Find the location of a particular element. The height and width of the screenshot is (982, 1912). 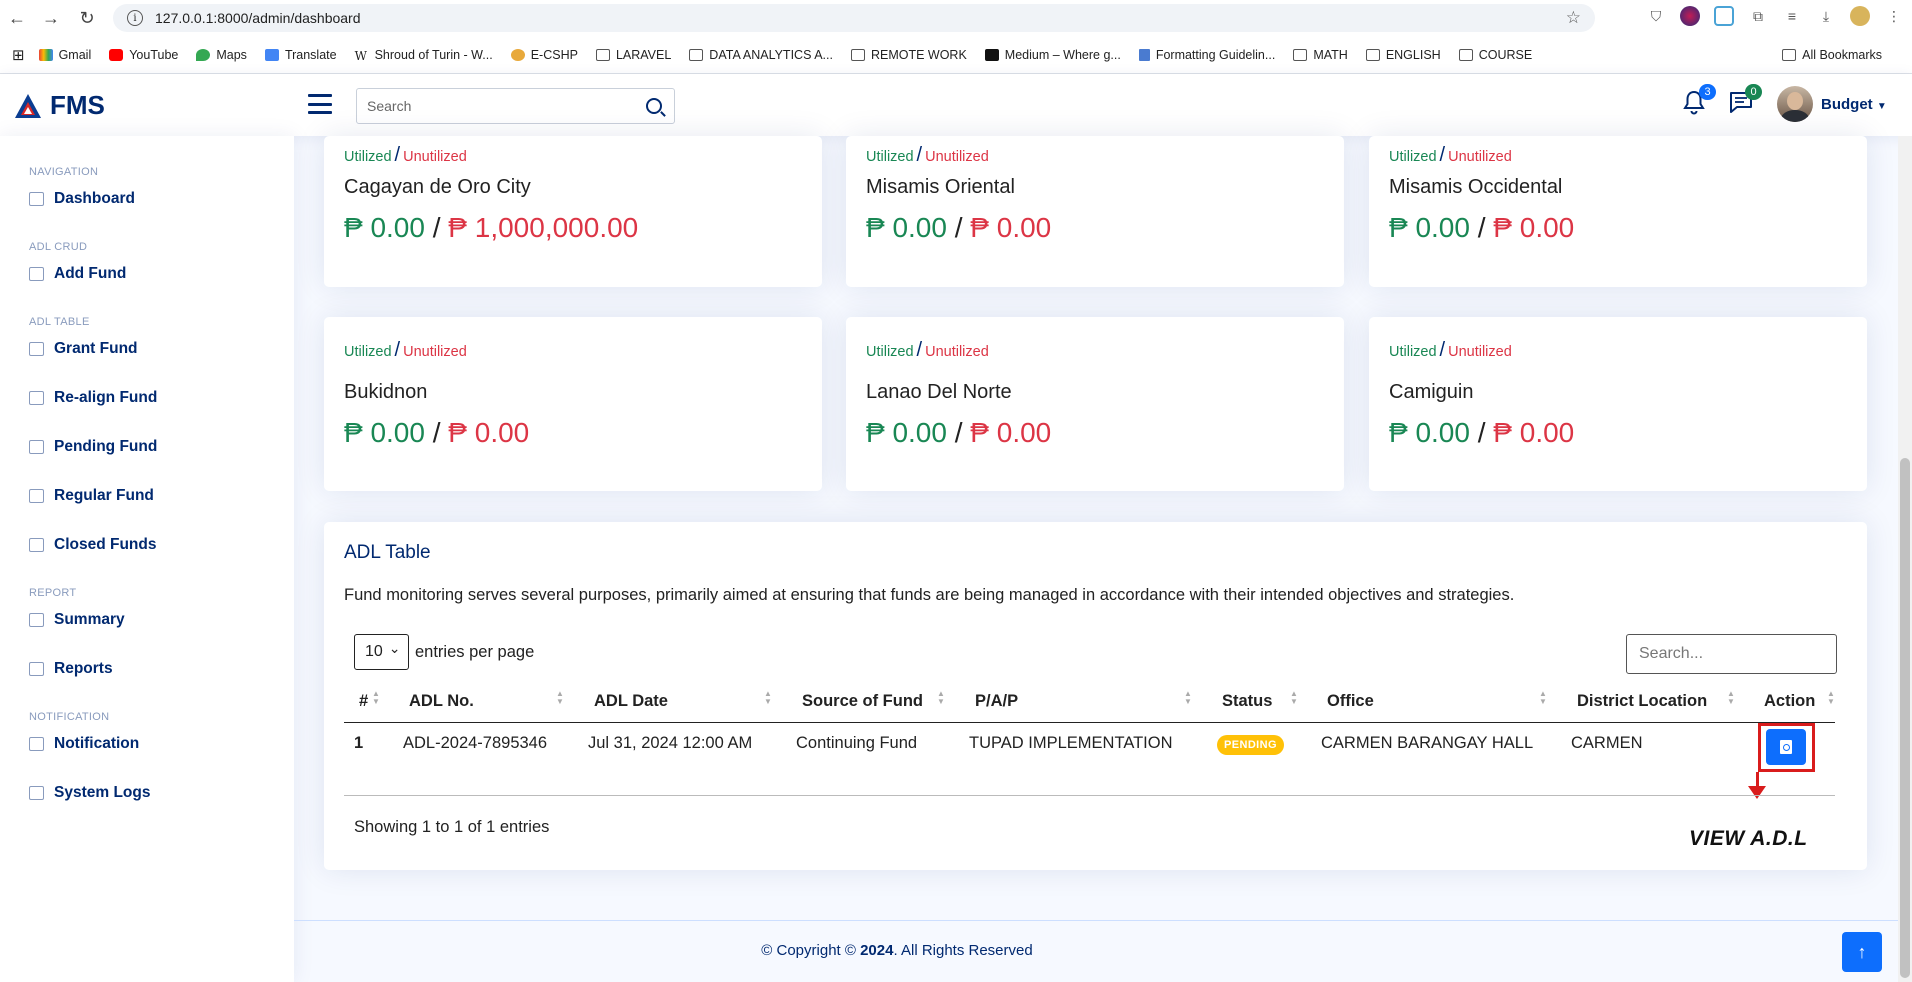

column-header-source-of-fund: Source of Fund is located at coordinates (862, 701).